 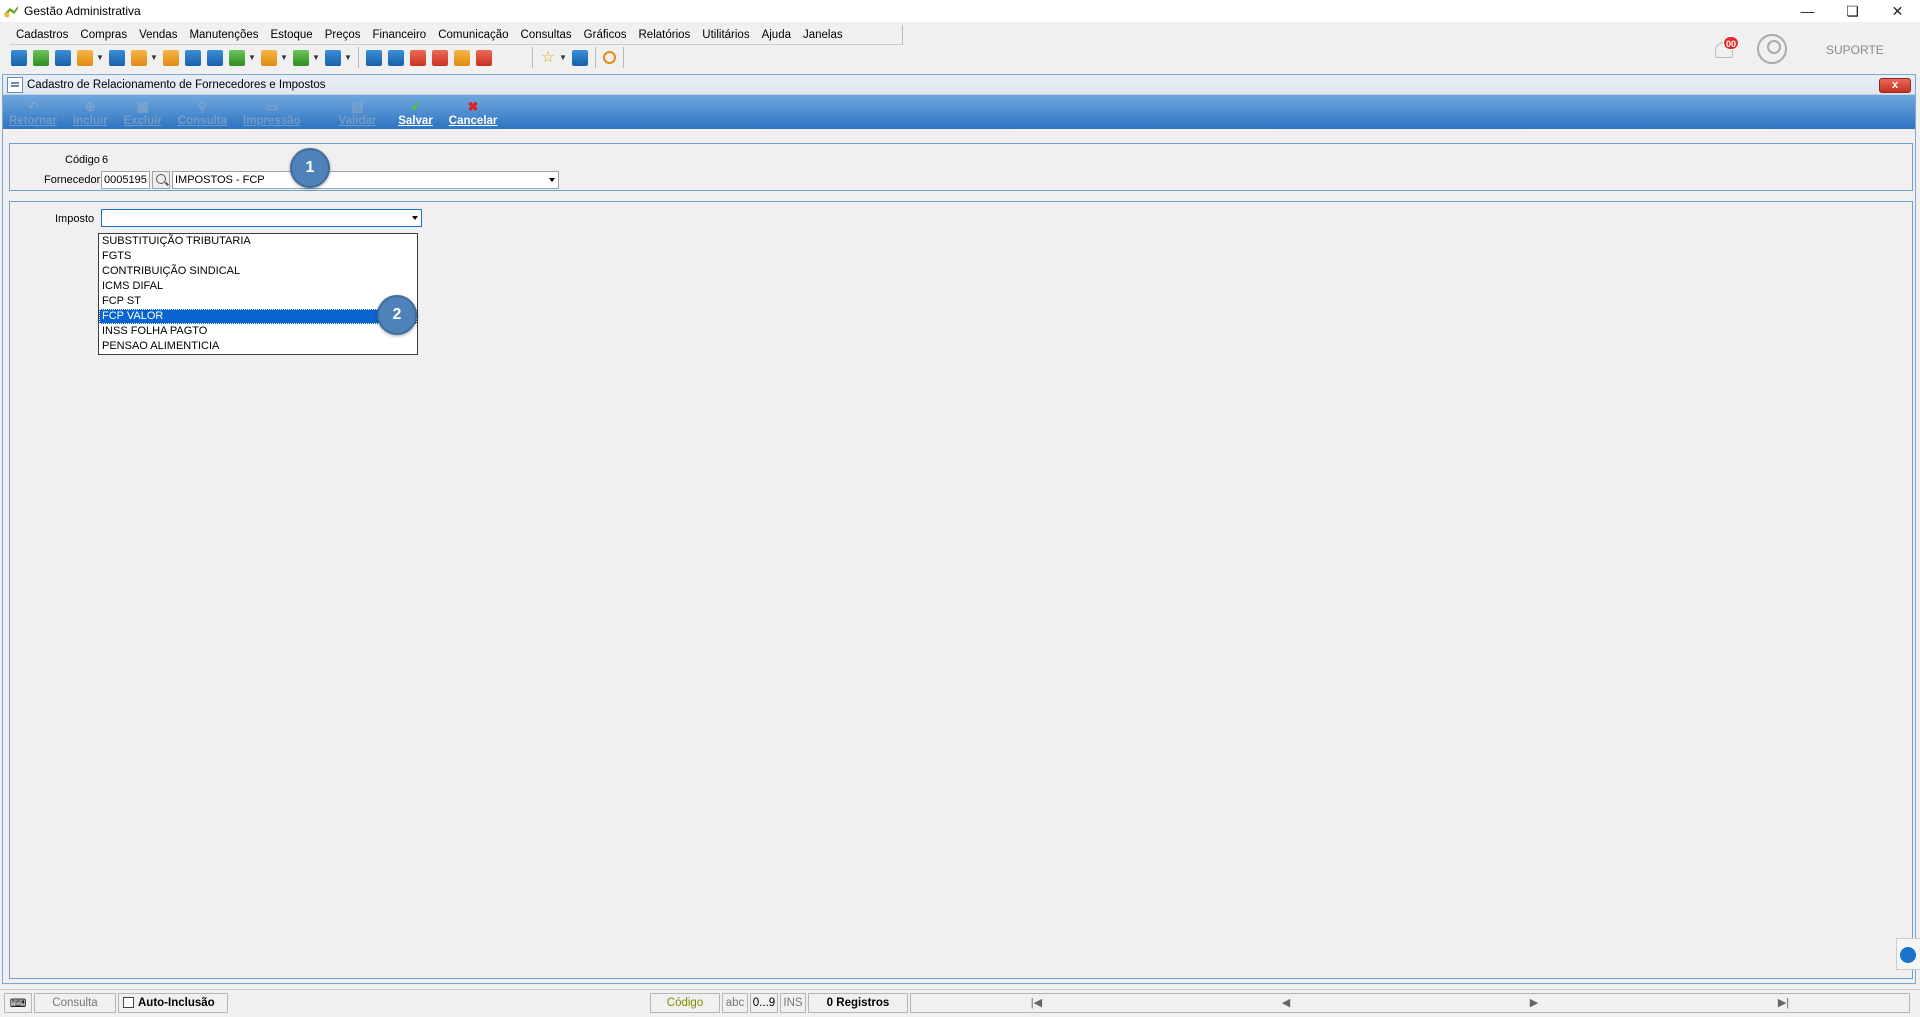 I want to click on menu-graficos: Gráficos, so click(x=605, y=35).